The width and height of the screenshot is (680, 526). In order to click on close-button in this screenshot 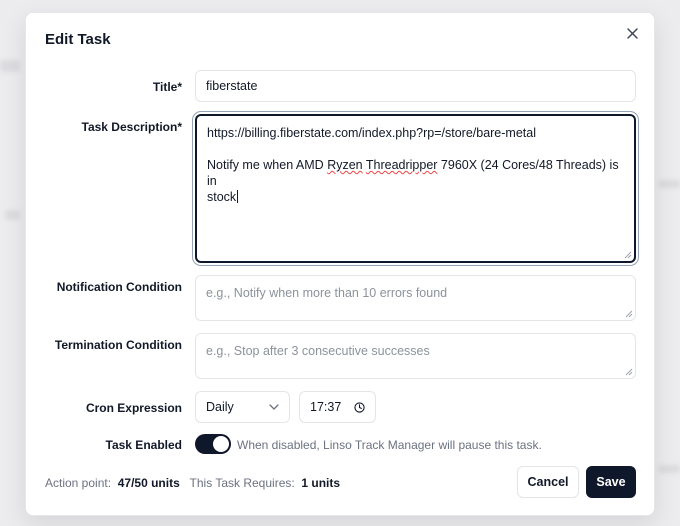, I will do `click(632, 33)`.